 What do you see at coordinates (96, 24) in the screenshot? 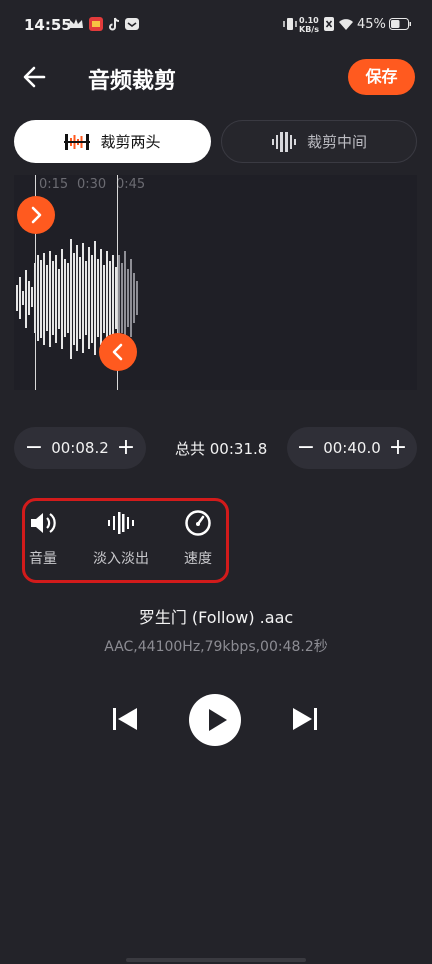
I see `app-notification-icon` at bounding box center [96, 24].